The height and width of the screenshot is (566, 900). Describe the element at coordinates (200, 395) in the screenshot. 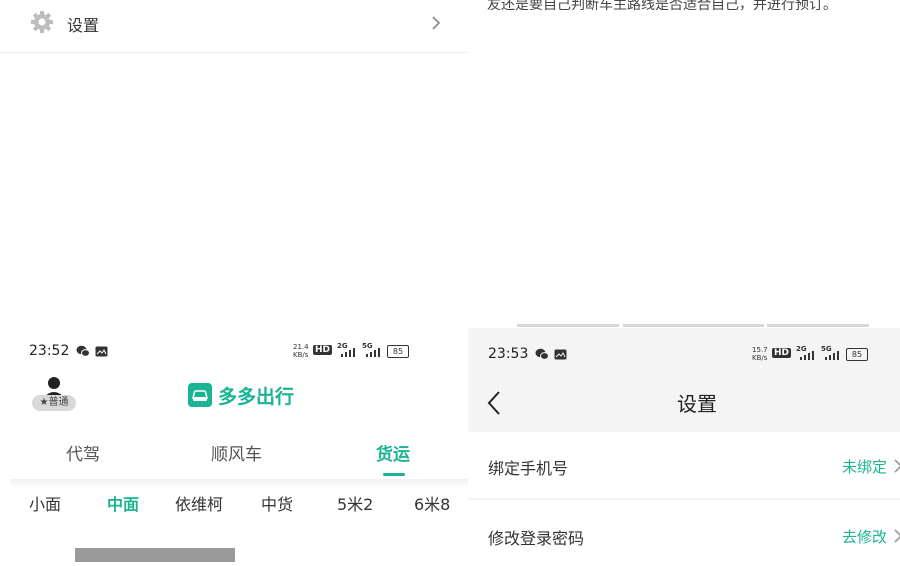

I see `car-logo-icon` at that location.